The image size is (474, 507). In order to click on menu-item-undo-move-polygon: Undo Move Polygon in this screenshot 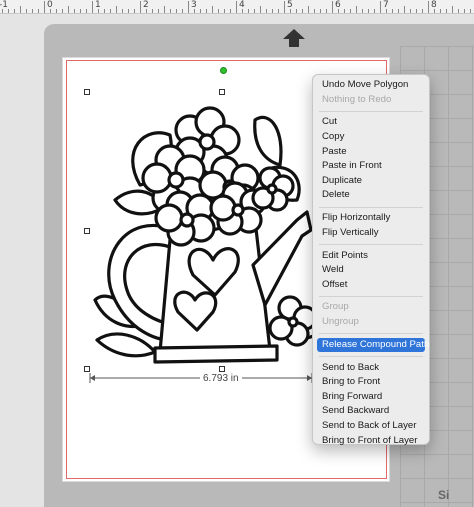, I will do `click(371, 85)`.